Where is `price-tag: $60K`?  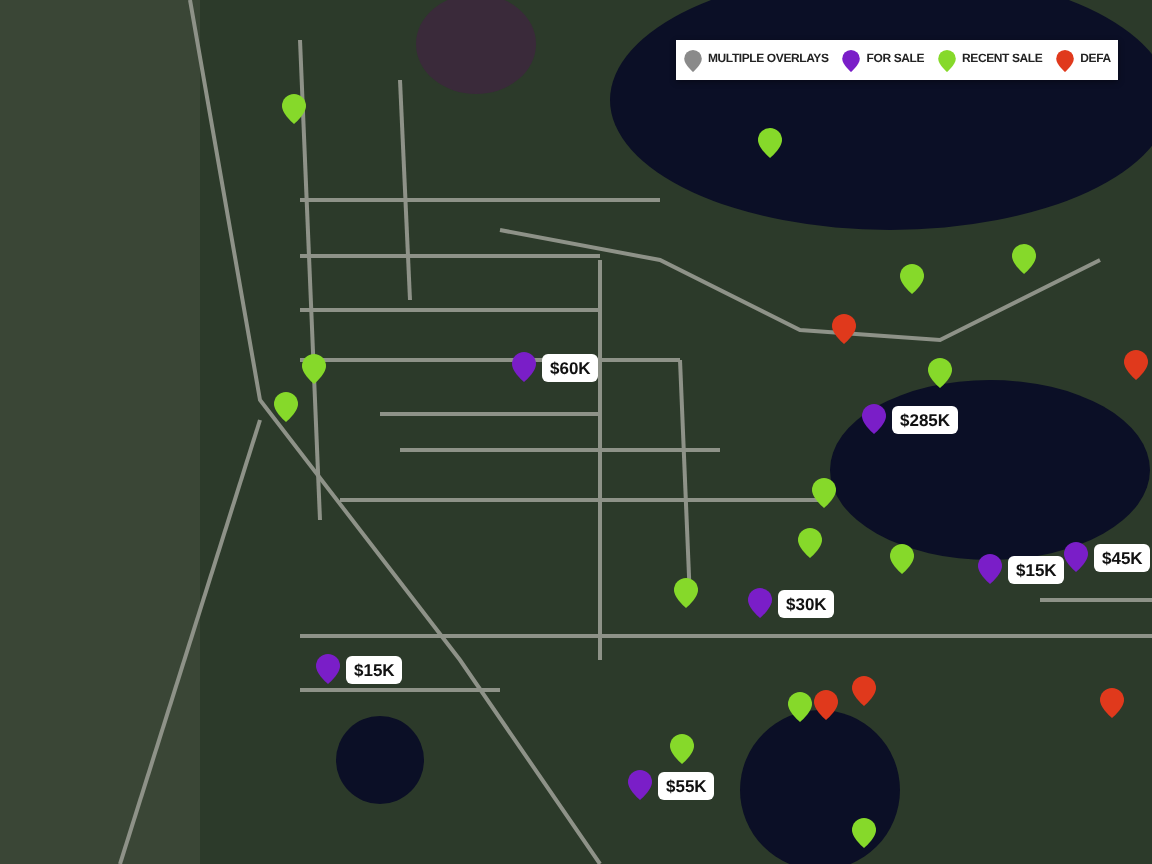
price-tag: $60K is located at coordinates (570, 367).